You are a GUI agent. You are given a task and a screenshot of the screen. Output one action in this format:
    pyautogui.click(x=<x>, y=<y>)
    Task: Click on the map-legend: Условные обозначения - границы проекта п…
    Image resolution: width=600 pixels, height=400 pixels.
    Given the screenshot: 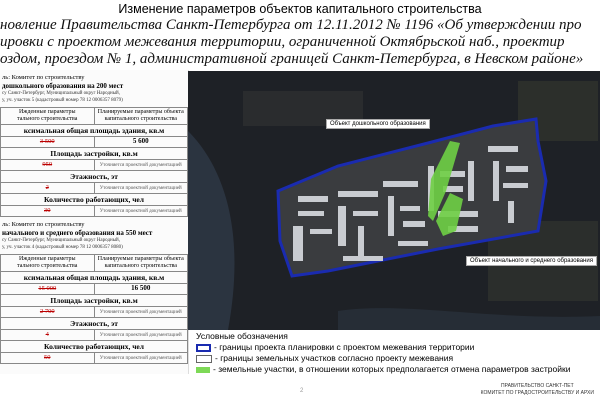 What is the action you would take?
    pyautogui.click(x=396, y=353)
    